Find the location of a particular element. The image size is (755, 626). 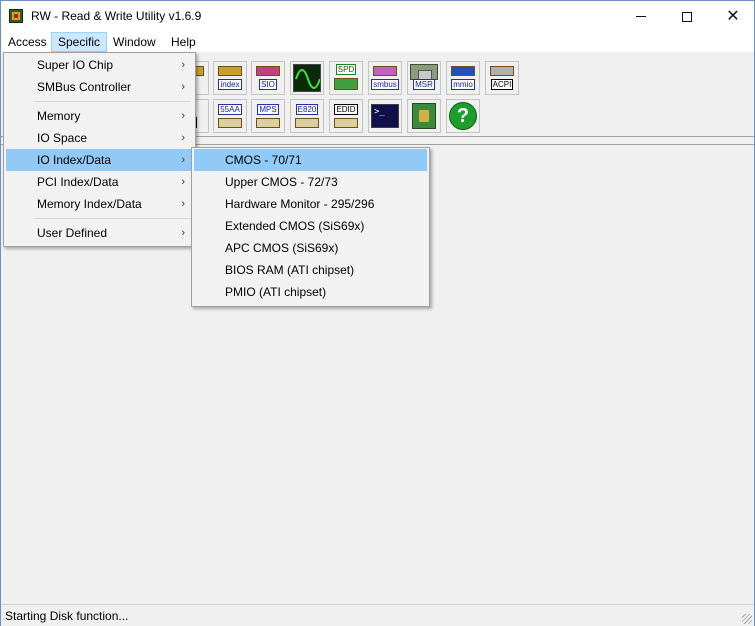

acpi-icon: ACPI is located at coordinates (502, 78).